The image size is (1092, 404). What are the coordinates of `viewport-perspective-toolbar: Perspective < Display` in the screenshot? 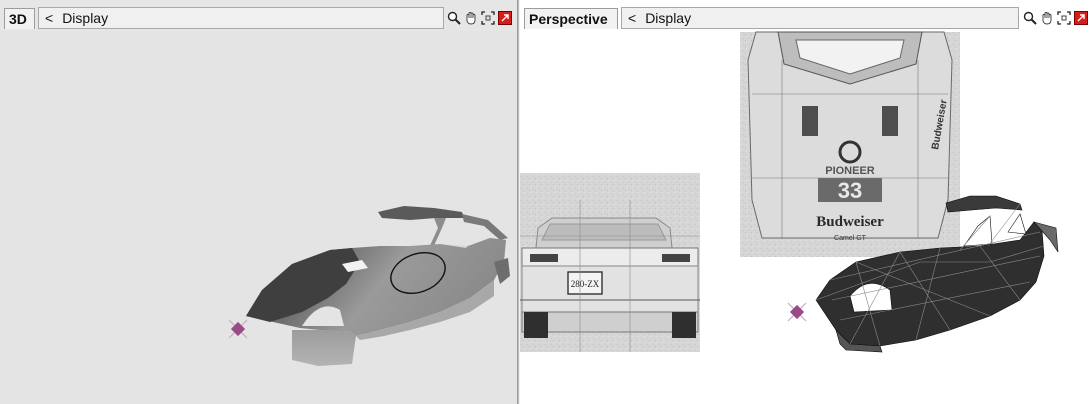 It's located at (806, 15).